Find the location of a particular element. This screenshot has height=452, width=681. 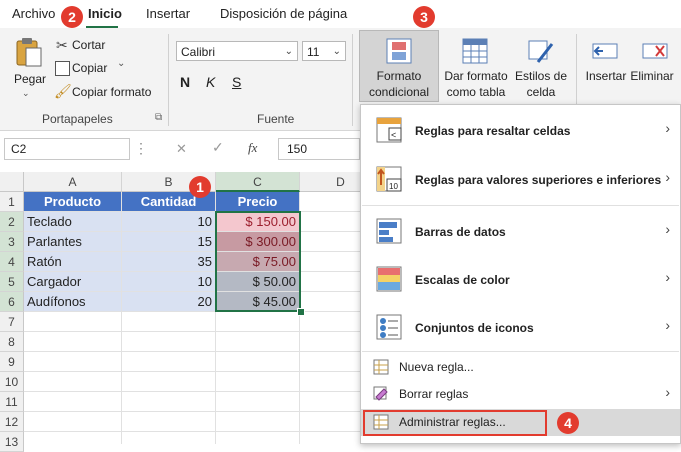

underline-button: S is located at coordinates (236, 82).